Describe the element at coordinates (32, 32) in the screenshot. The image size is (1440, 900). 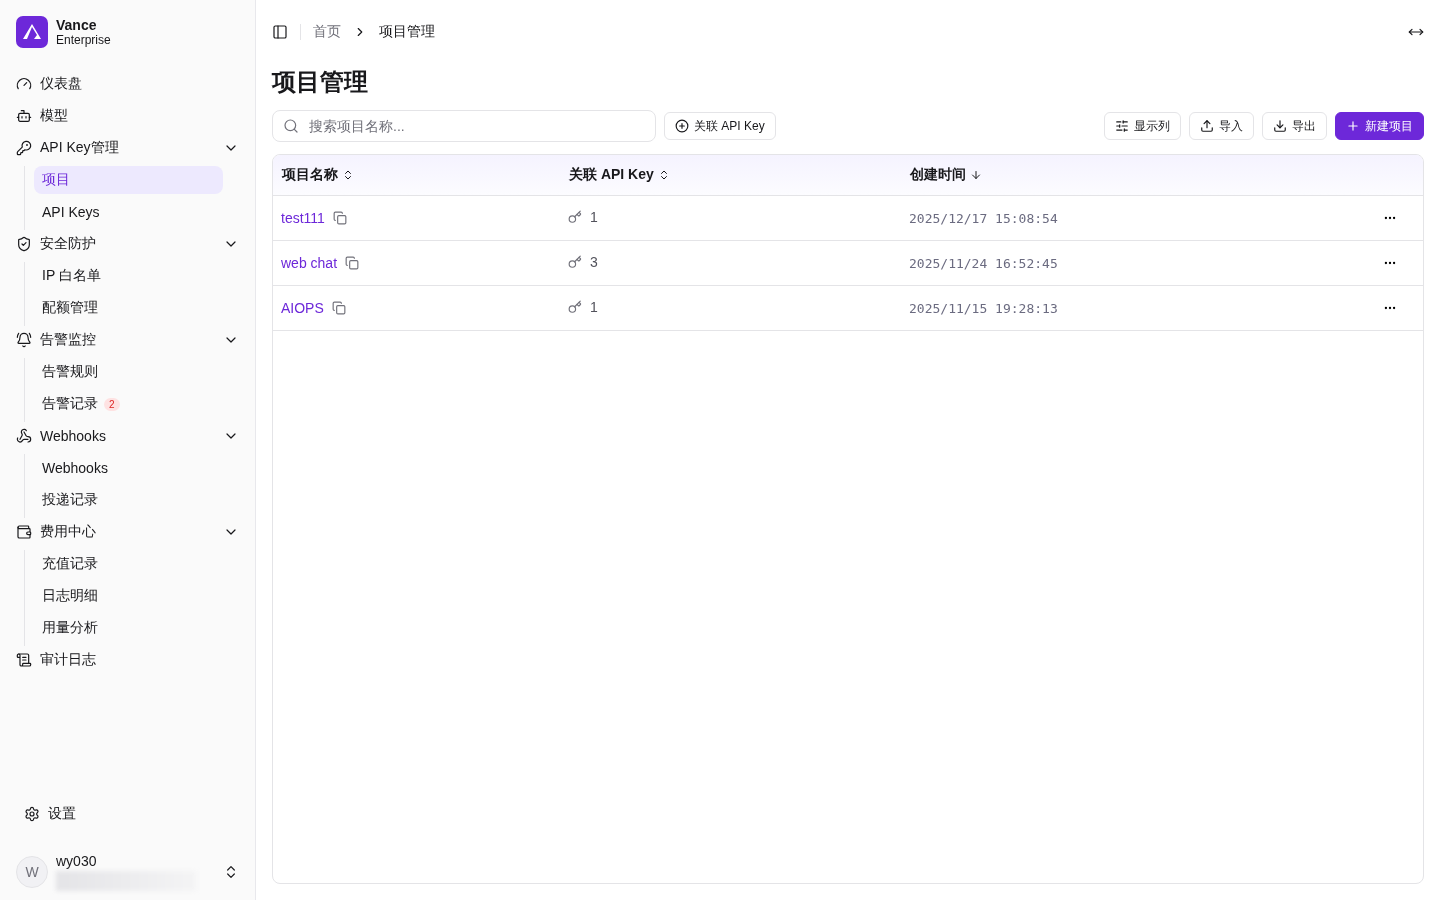
I see `brand-logo` at that location.